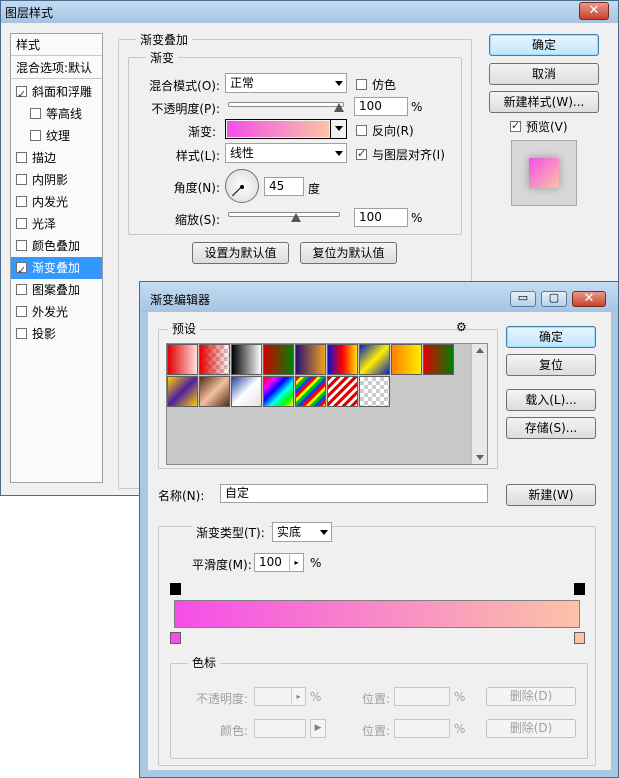  I want to click on color-menu-arrow-icon: ▶, so click(318, 728).